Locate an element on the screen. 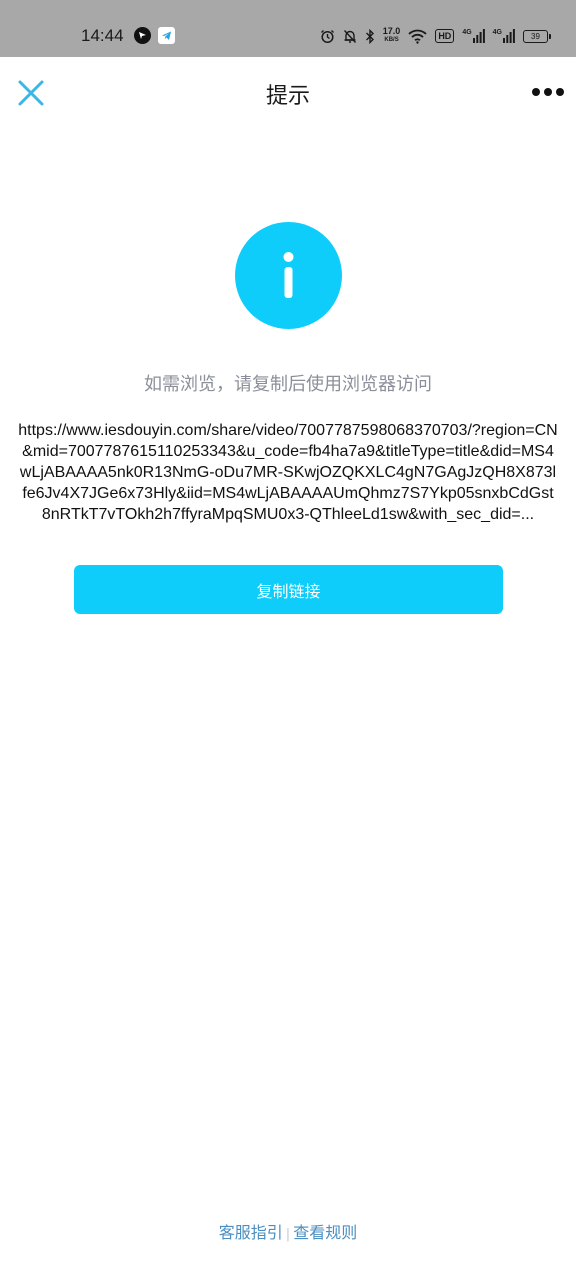 The image size is (576, 1280). more-icon is located at coordinates (548, 92).